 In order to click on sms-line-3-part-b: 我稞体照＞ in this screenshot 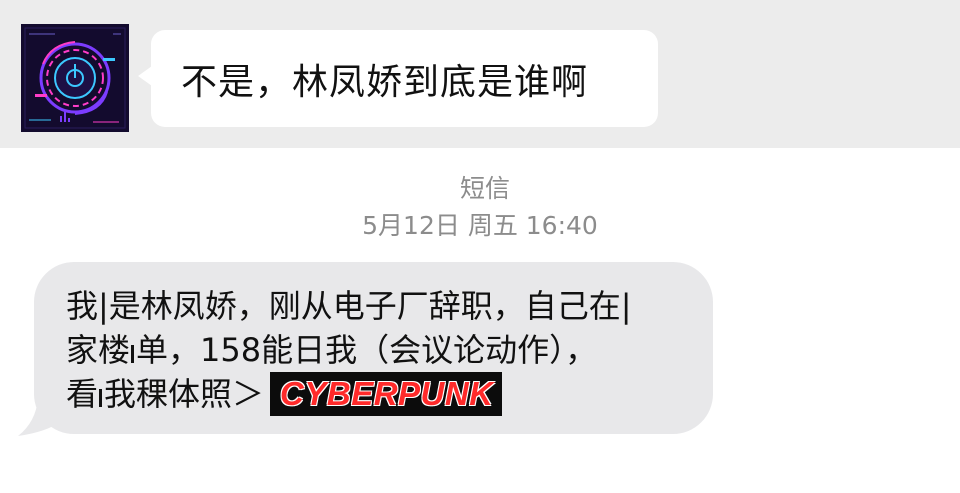, I will do `click(184, 394)`.